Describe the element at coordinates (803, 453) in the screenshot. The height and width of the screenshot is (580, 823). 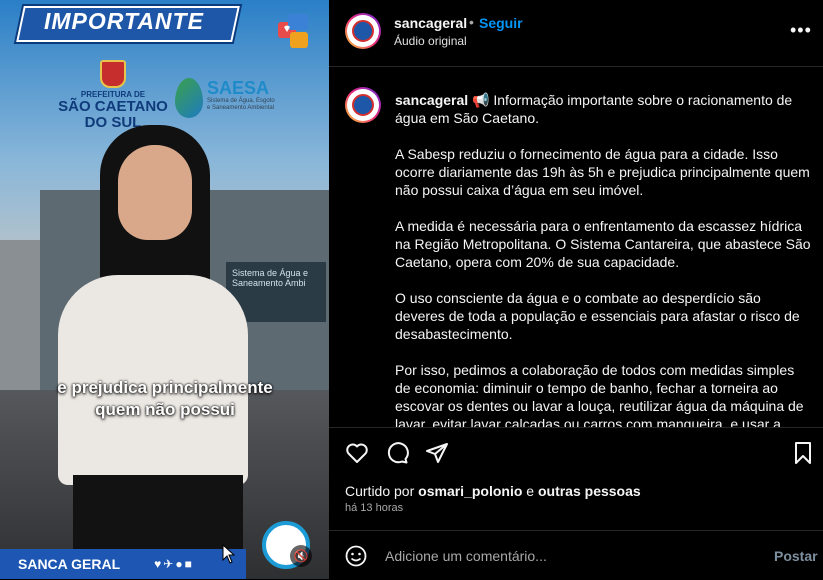
I see `bookmark-icon` at that location.